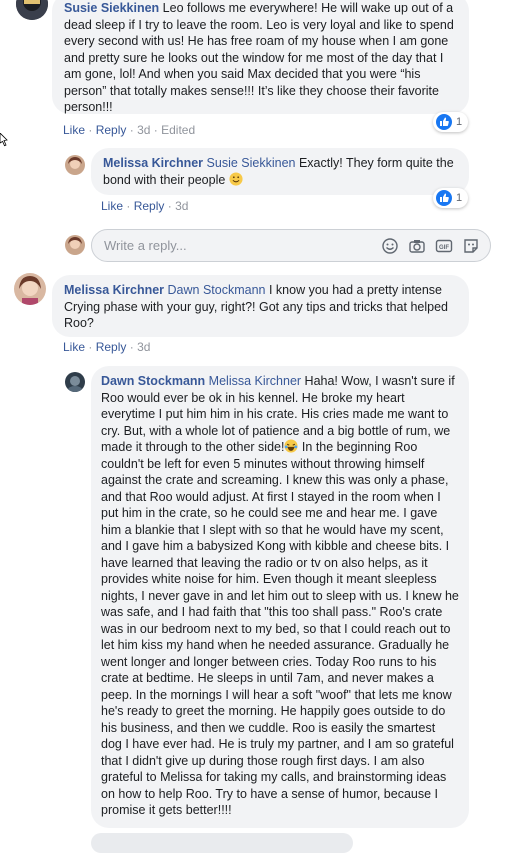 This screenshot has width=519, height=853. What do you see at coordinates (417, 246) in the screenshot?
I see `camera-icon` at bounding box center [417, 246].